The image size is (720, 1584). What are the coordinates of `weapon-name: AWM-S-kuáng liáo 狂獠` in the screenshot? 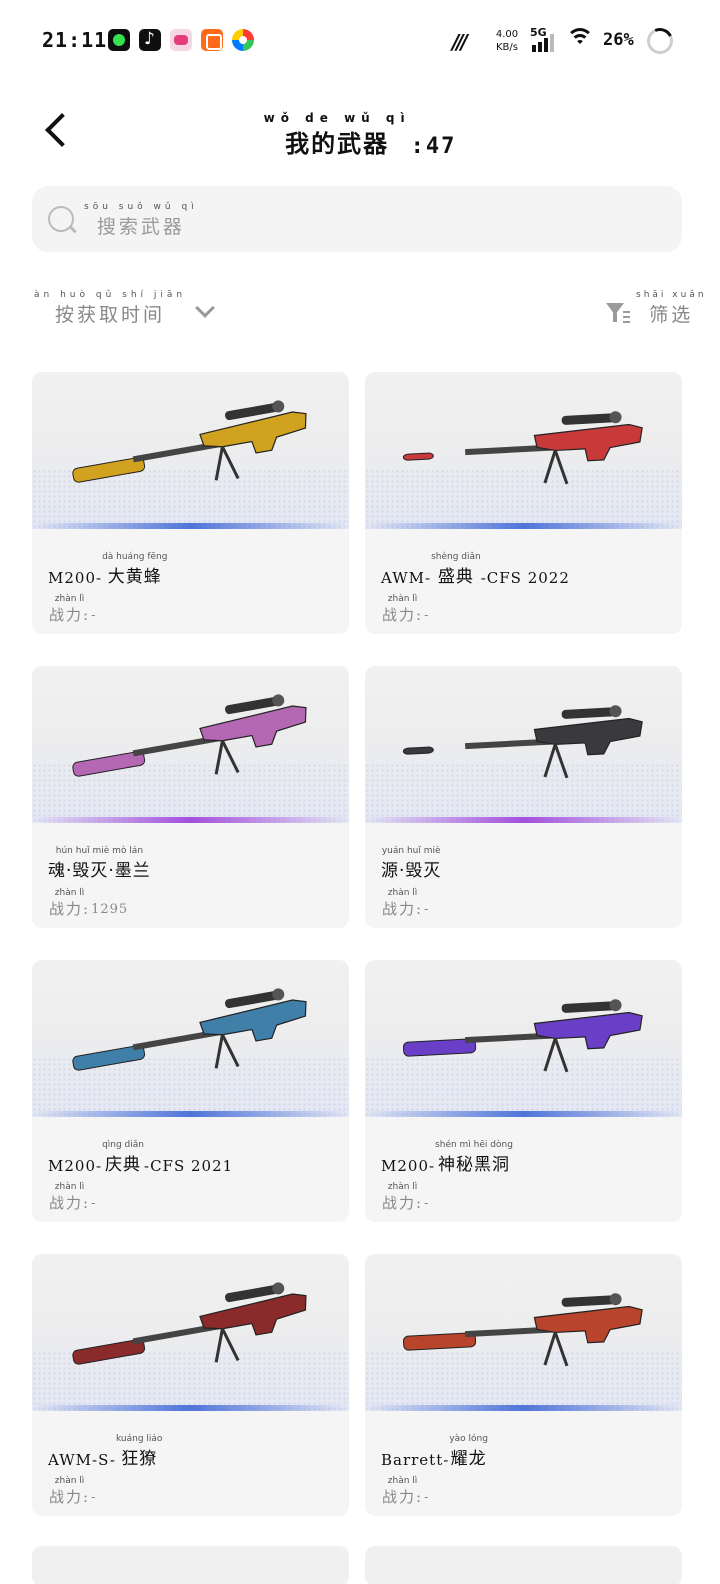 It's located at (105, 1451).